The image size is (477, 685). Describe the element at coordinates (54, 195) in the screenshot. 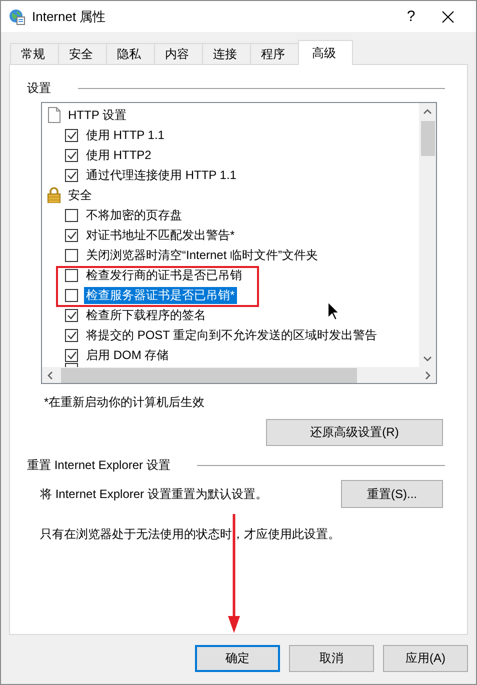

I see `lock-icon` at that location.